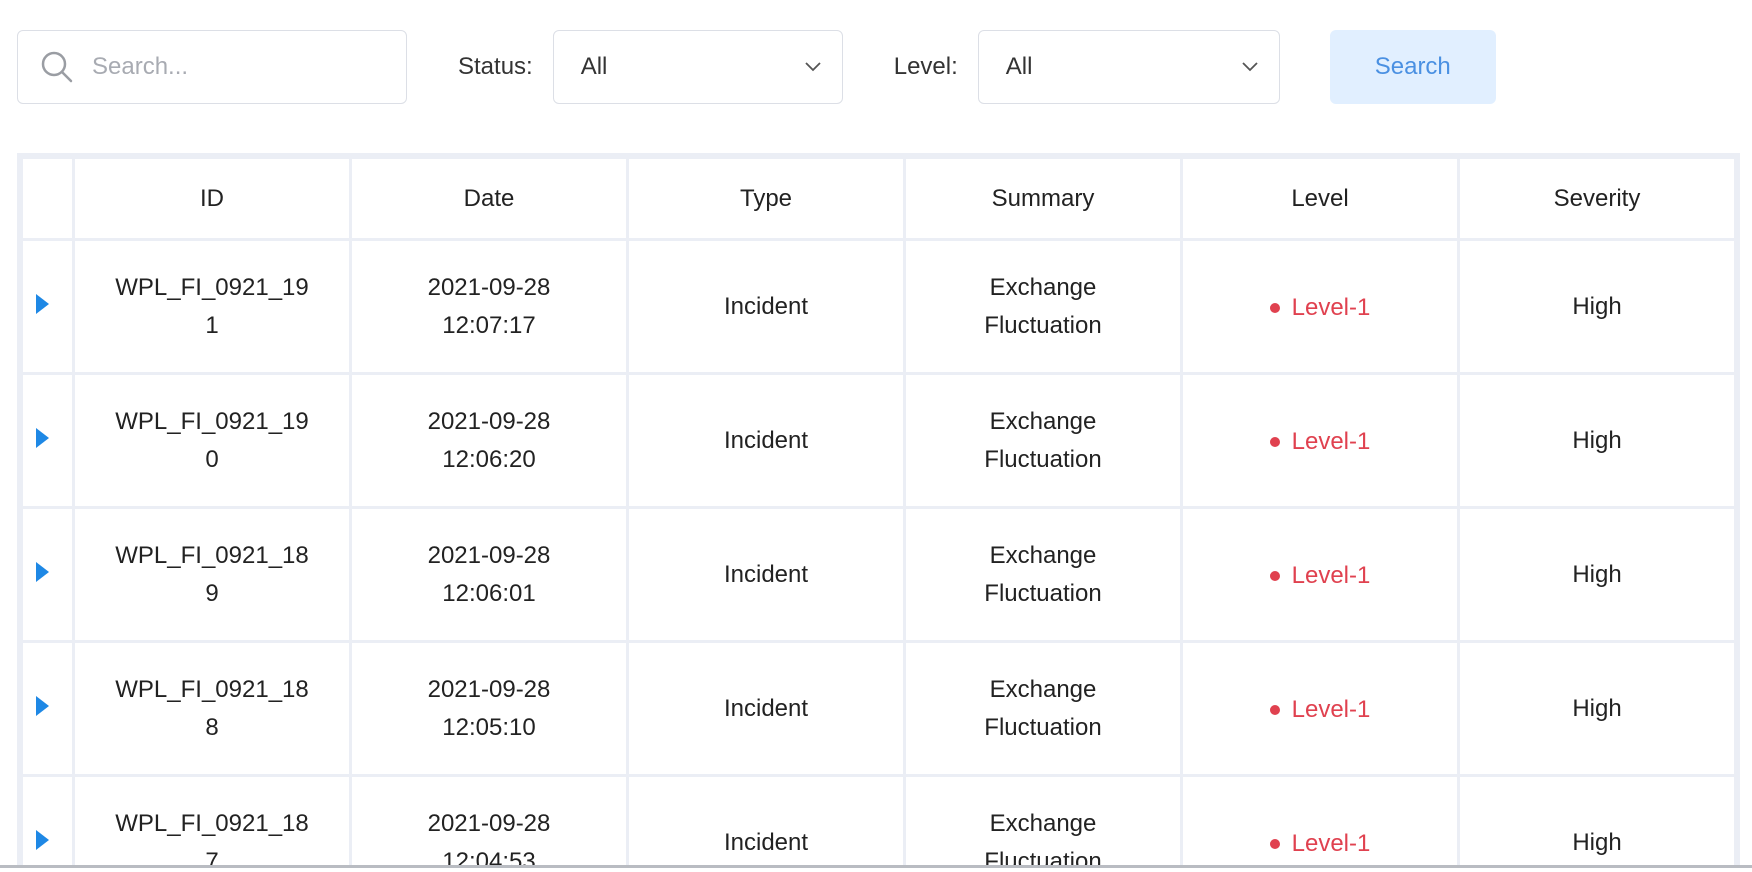  Describe the element at coordinates (594, 66) in the screenshot. I see `status-select-value: All` at that location.